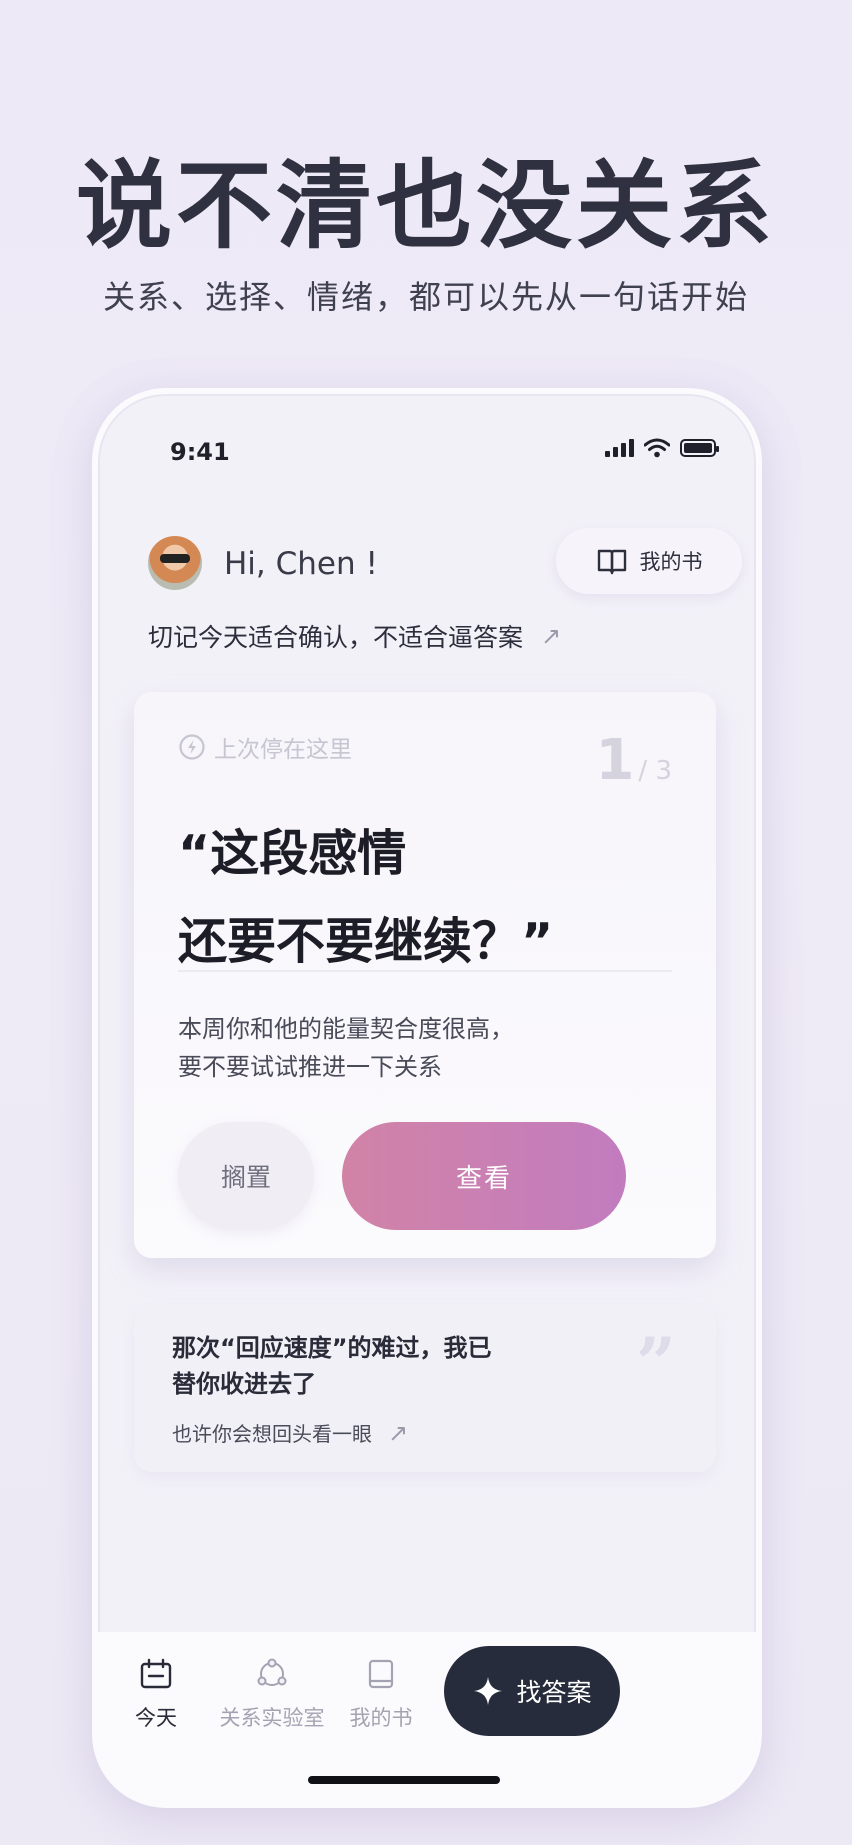  Describe the element at coordinates (488, 1691) in the screenshot. I see `sparkle-icon` at that location.